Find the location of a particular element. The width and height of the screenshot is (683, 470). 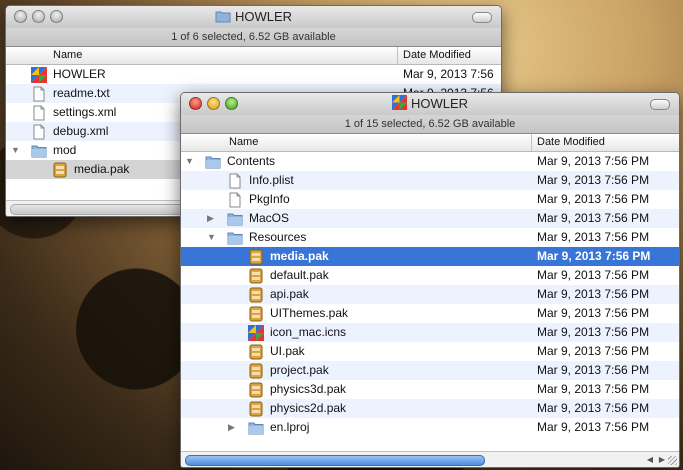

list-item: default.pak Mar 9, 2013 7:56 PM is located at coordinates (430, 275).